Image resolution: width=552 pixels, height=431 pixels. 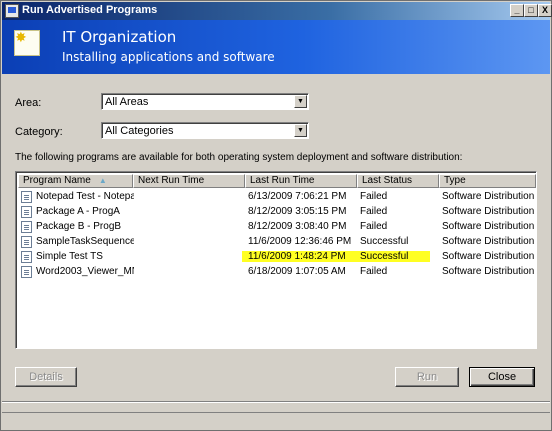 I want to click on category-selected-value: All Categories, so click(x=139, y=131).